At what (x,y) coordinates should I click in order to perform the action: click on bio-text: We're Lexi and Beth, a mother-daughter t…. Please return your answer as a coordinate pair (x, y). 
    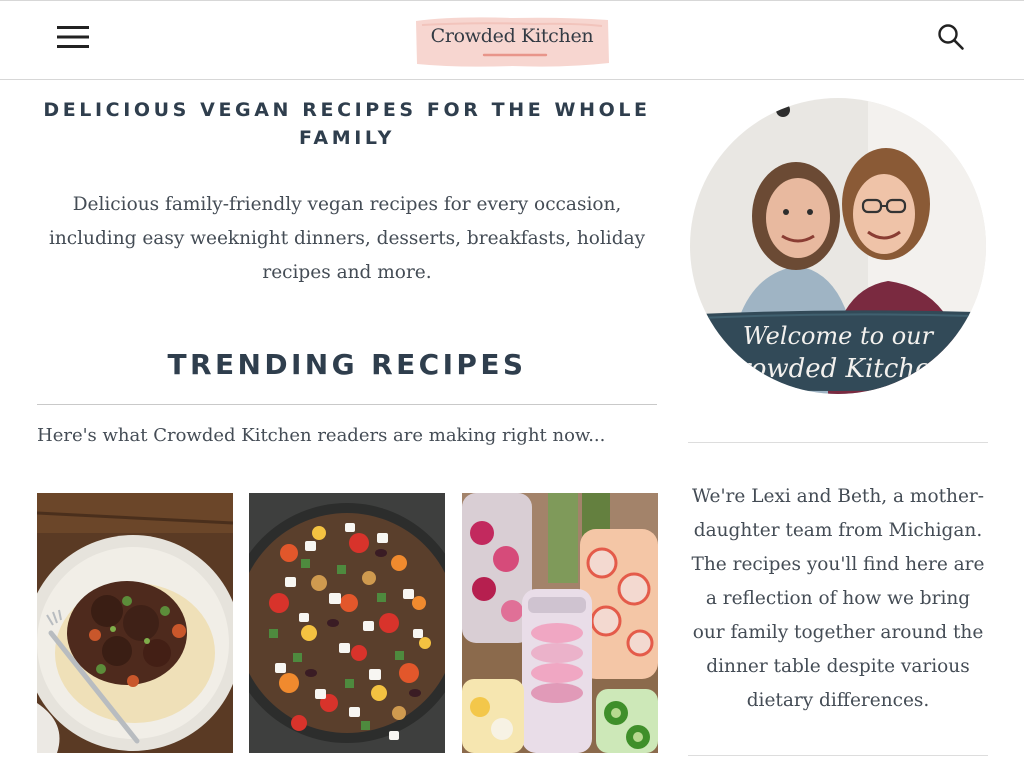
    Looking at the image, I should click on (838, 598).